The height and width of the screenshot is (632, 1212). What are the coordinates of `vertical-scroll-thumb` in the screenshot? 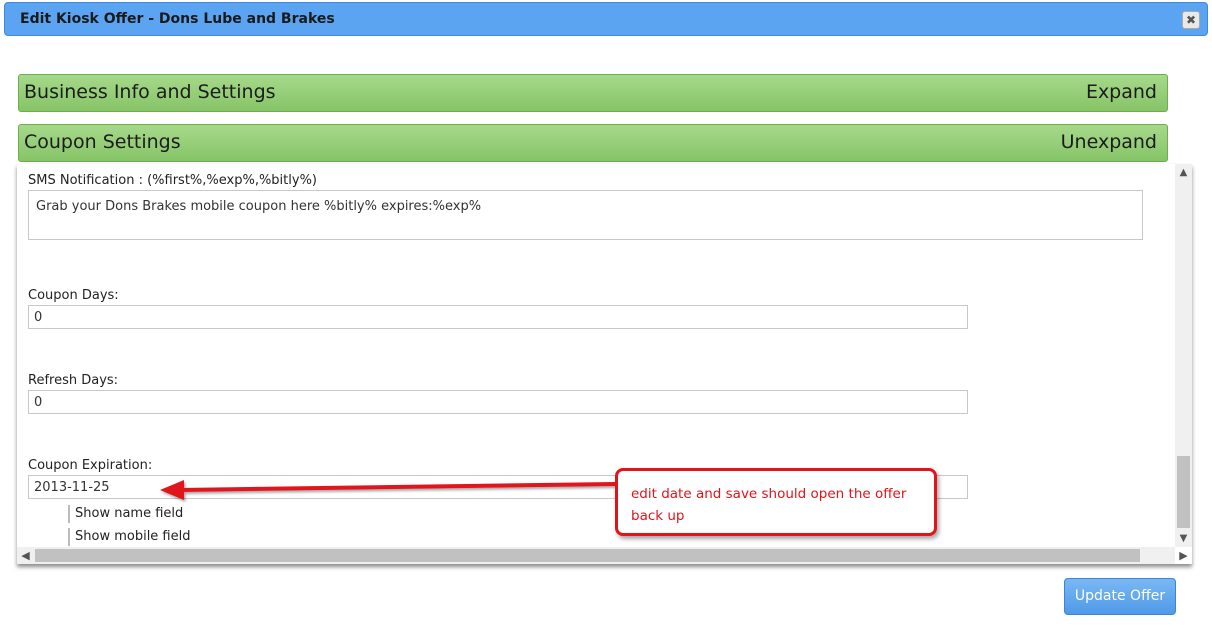 It's located at (1183, 492).